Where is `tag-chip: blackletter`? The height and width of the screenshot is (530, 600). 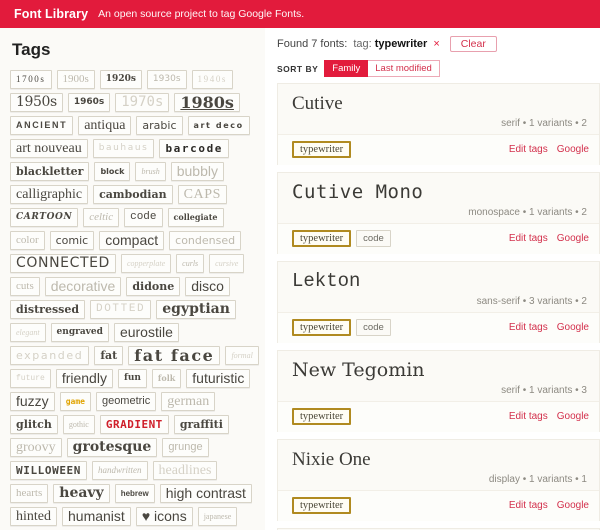 tag-chip: blackletter is located at coordinates (50, 171).